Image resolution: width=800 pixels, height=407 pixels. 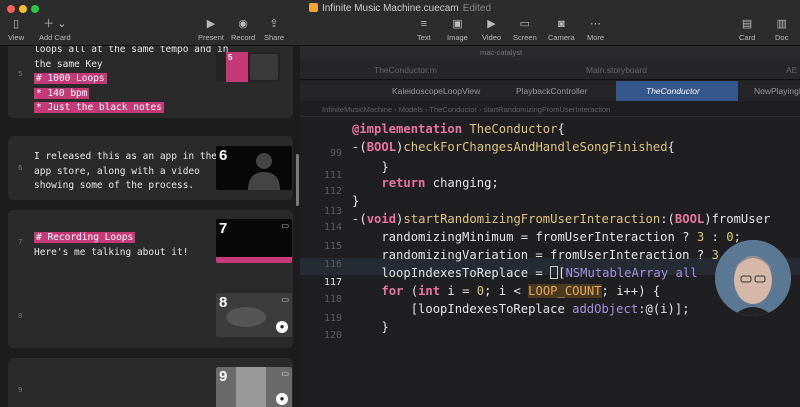 I want to click on file-tab: TheConductor.m, so click(x=405, y=70).